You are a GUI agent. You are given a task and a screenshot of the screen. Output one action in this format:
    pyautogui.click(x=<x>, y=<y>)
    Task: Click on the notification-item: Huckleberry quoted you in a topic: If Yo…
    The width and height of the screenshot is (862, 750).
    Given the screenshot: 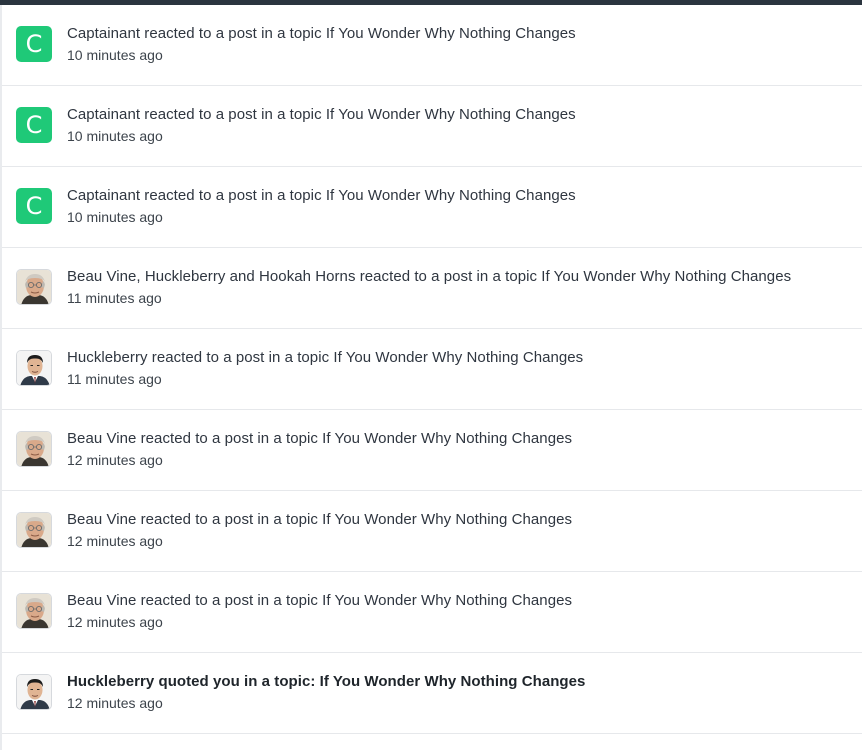 What is the action you would take?
    pyautogui.click(x=432, y=693)
    